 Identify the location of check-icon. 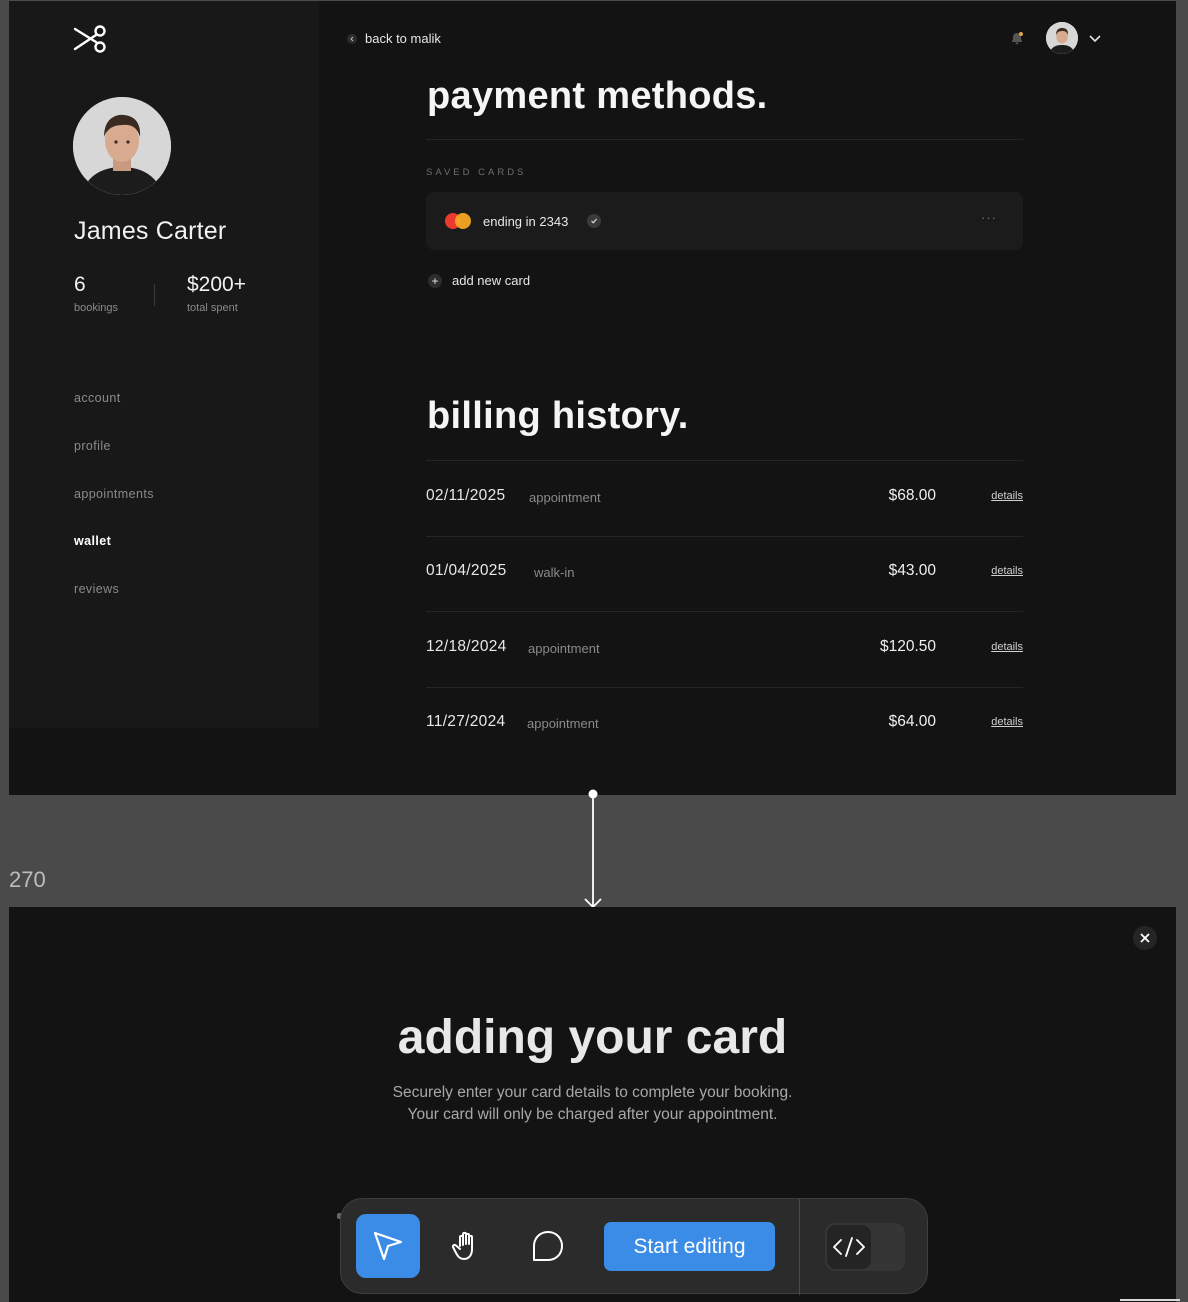
(594, 221).